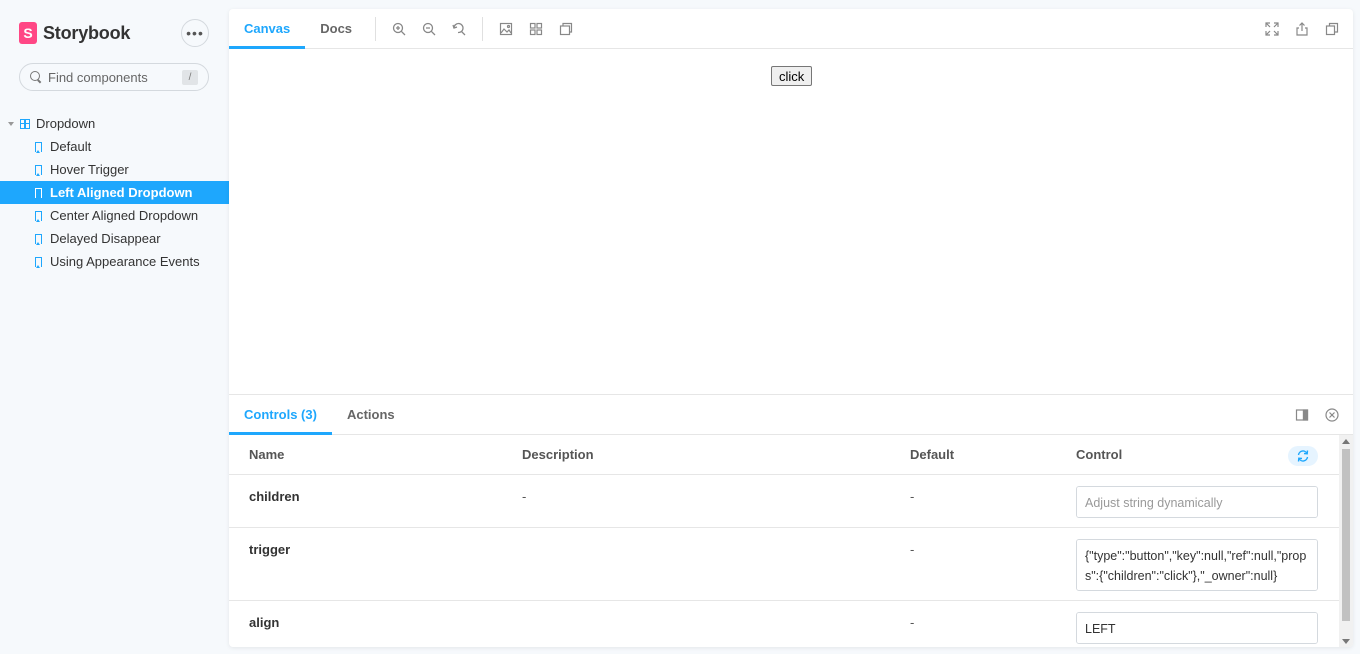 The image size is (1360, 654). Describe the element at coordinates (274, 496) in the screenshot. I see `prop-name: children` at that location.